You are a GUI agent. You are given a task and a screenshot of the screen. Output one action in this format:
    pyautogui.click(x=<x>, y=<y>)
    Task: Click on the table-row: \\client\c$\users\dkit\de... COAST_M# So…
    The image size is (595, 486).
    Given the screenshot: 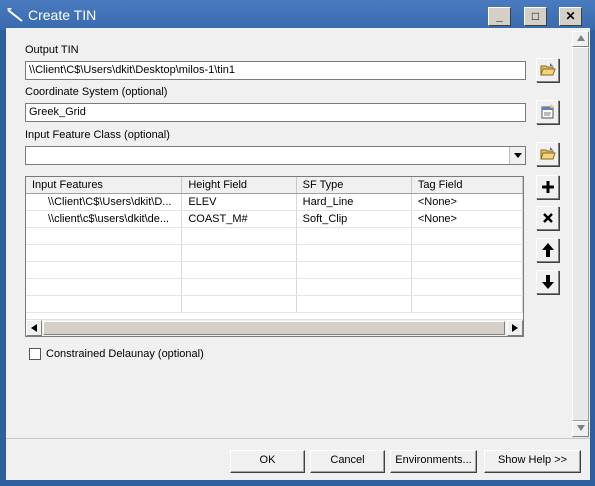 What is the action you would take?
    pyautogui.click(x=274, y=219)
    